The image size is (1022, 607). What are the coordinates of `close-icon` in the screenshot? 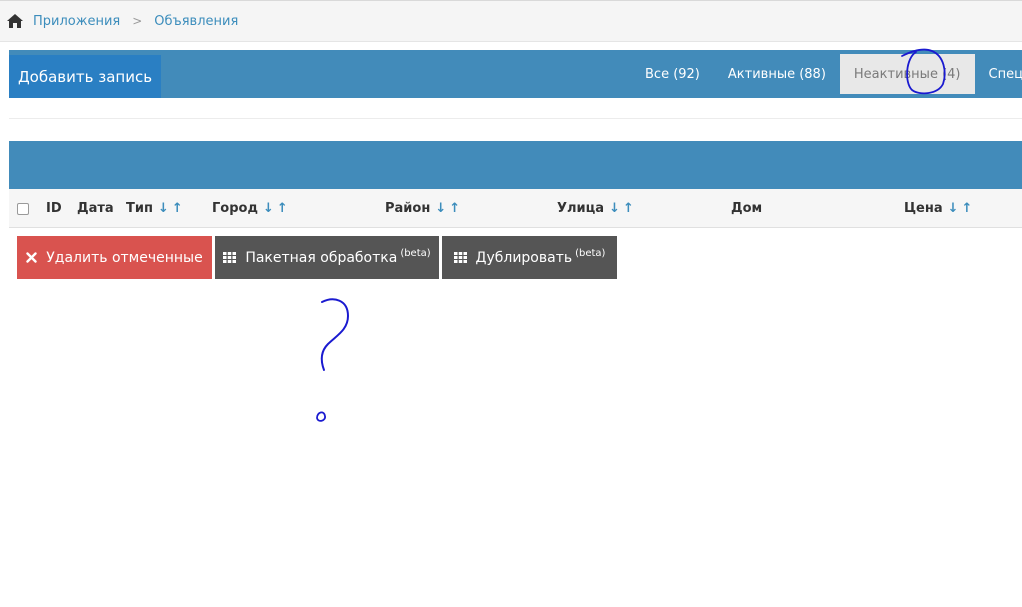 It's located at (31, 257).